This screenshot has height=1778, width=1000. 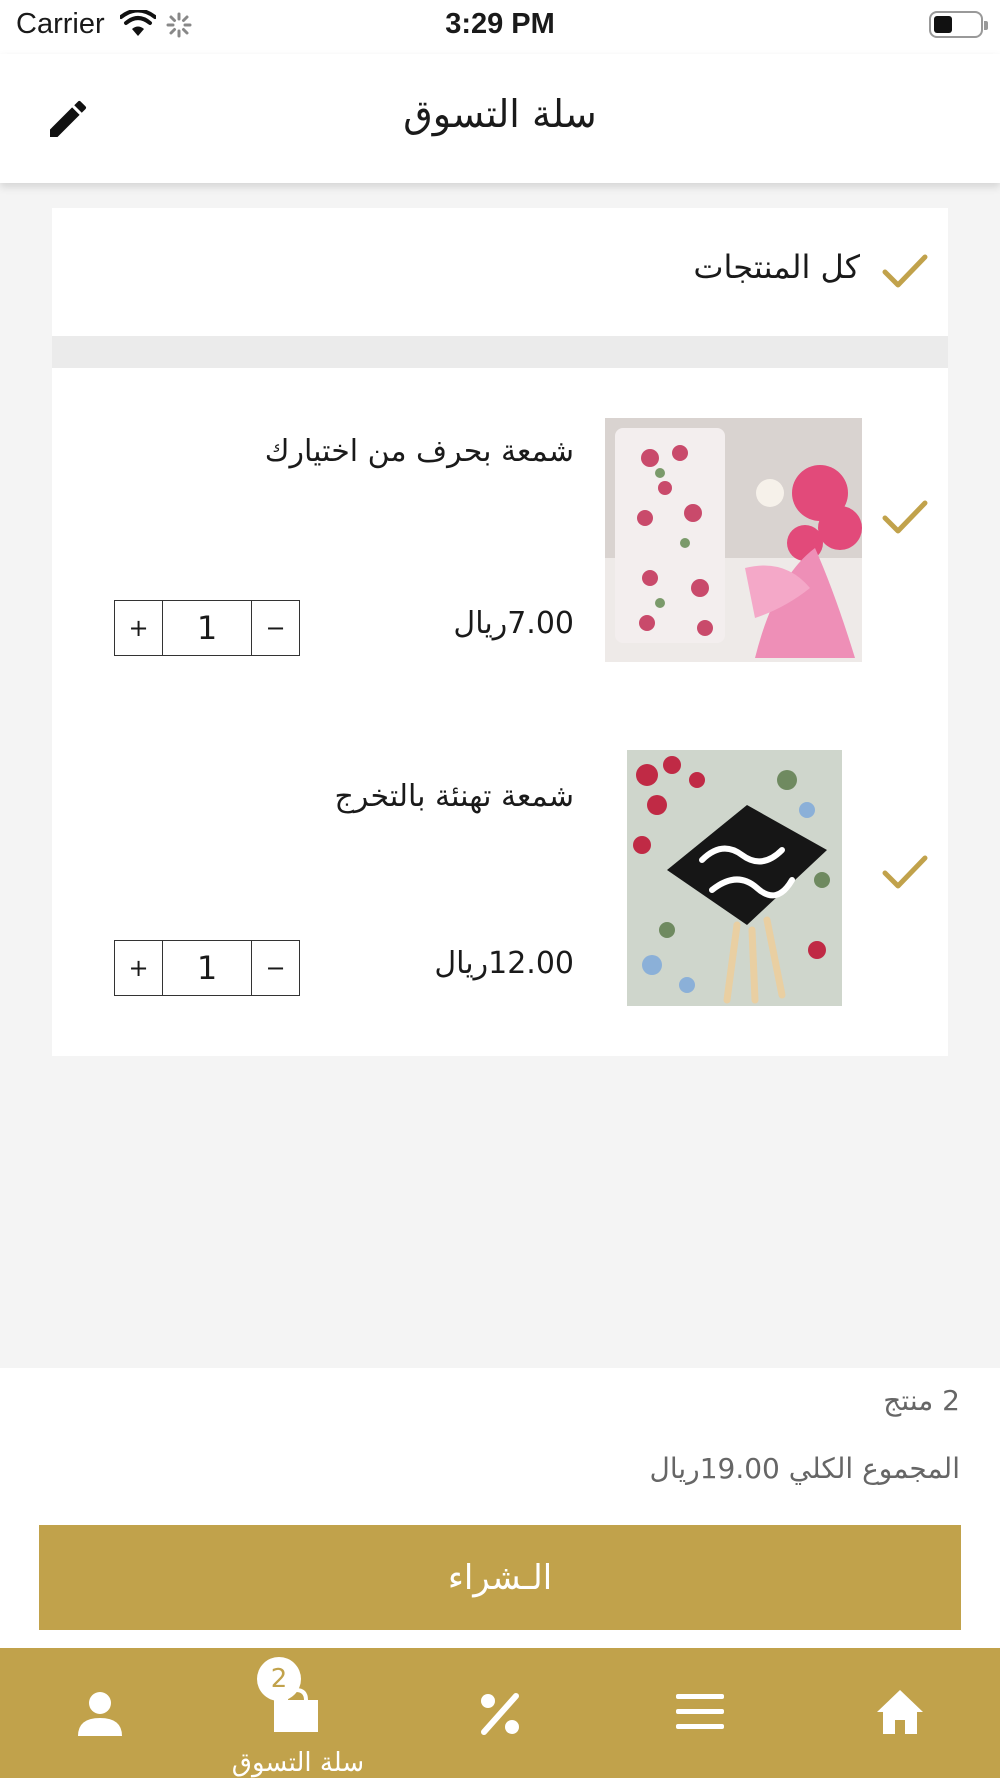 What do you see at coordinates (958, 24) in the screenshot?
I see `battery-icon` at bounding box center [958, 24].